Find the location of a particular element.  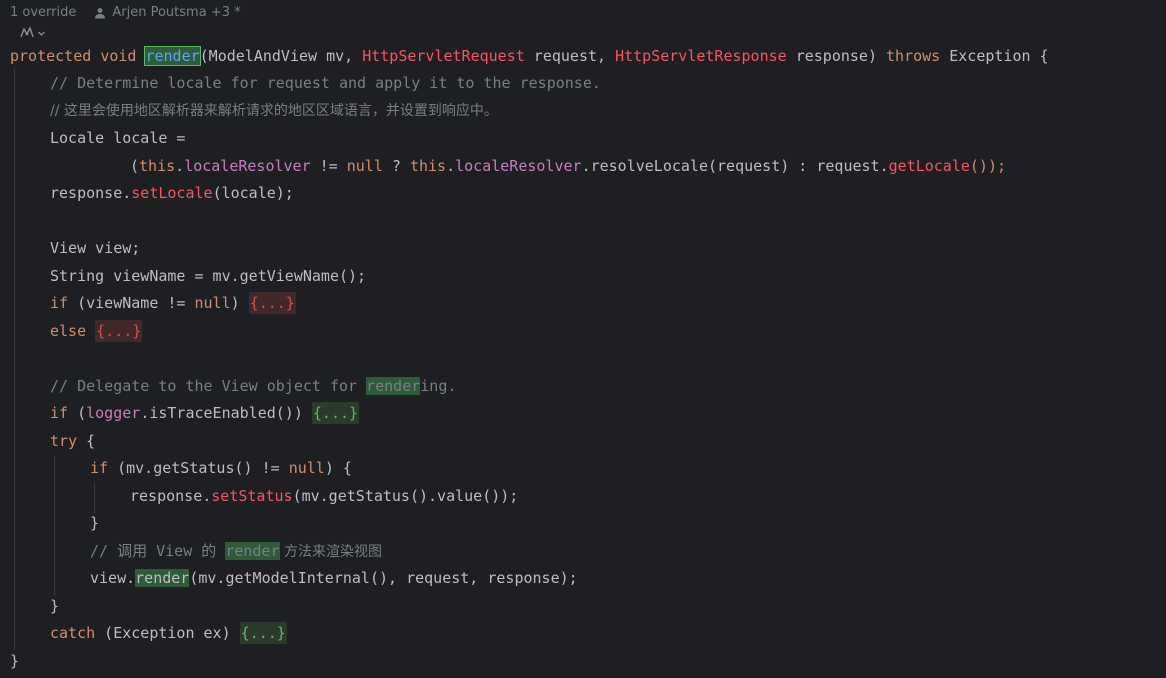

method-set-status: setStatus is located at coordinates (251, 496).